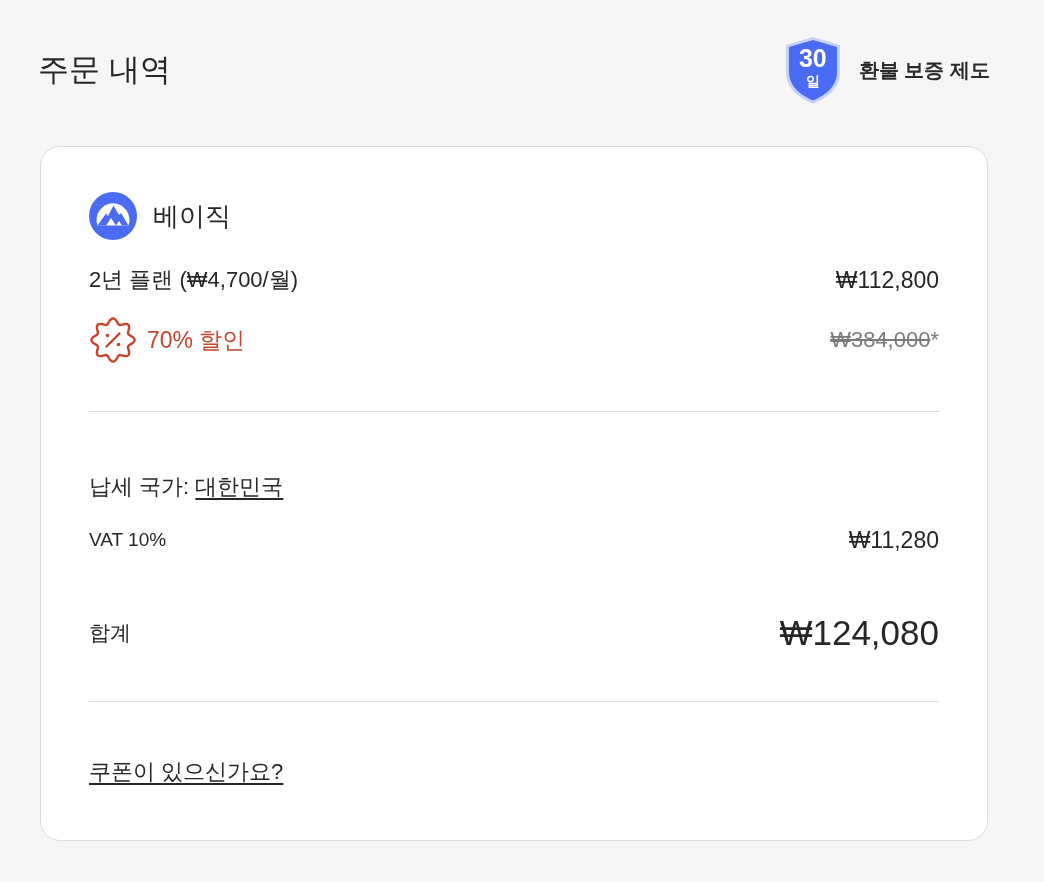 The height and width of the screenshot is (882, 1044). Describe the element at coordinates (186, 487) in the screenshot. I see `tax-country-text: 납세 국가: 대한민국` at that location.